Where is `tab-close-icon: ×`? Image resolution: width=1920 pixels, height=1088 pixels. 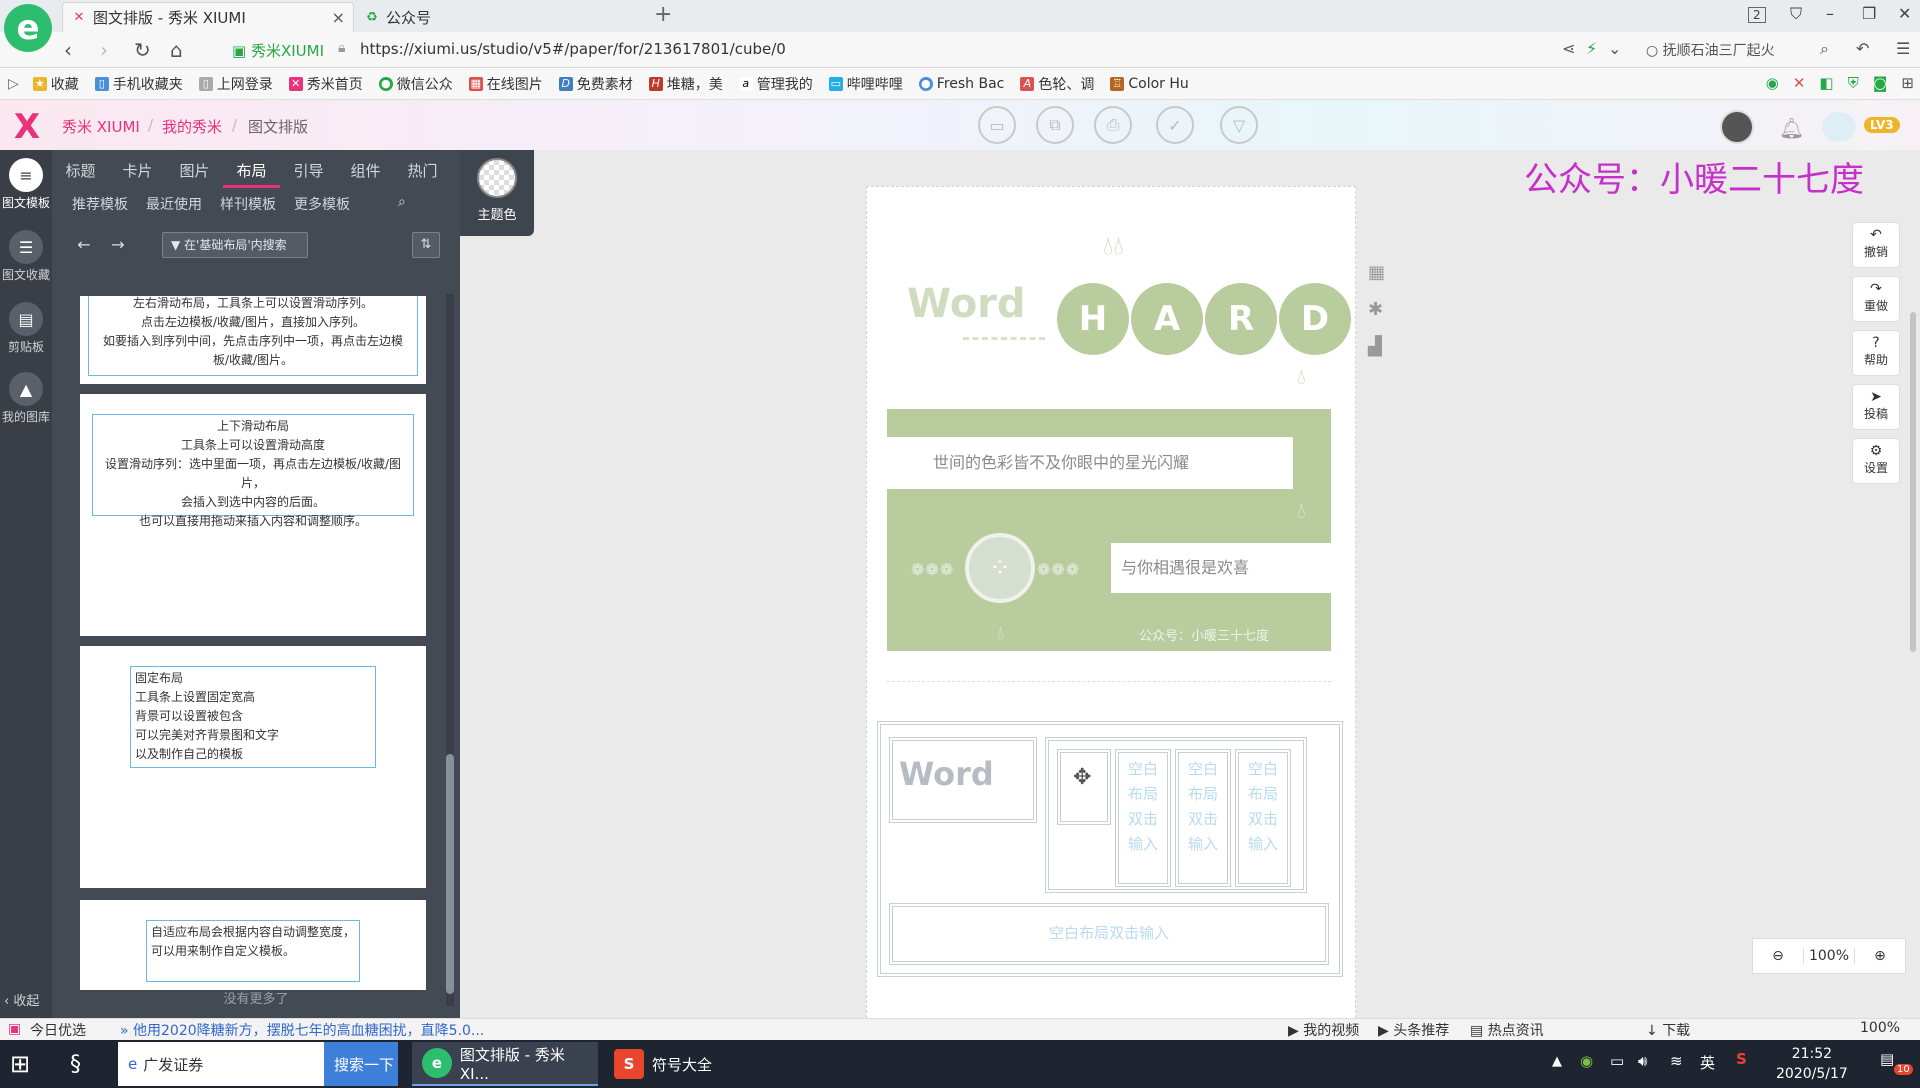 tab-close-icon: × is located at coordinates (338, 17).